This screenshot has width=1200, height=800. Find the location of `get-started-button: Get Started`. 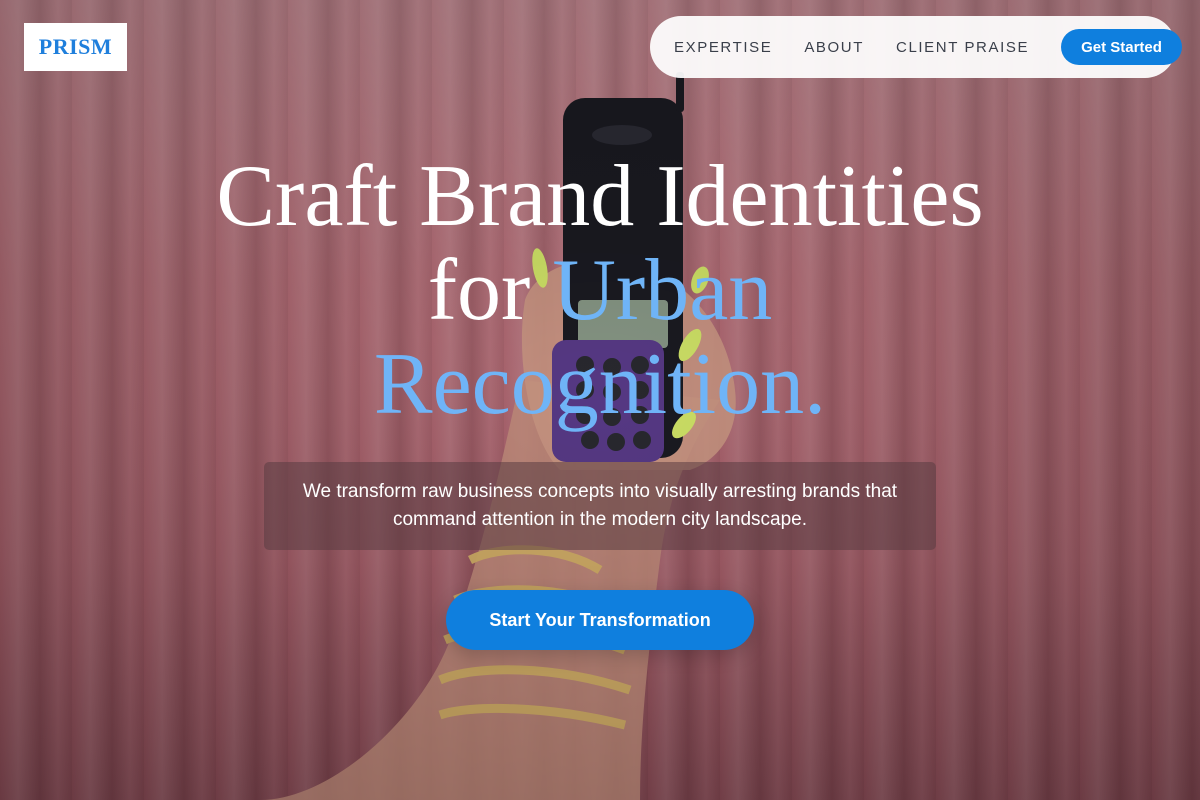

get-started-button: Get Started is located at coordinates (1121, 47).